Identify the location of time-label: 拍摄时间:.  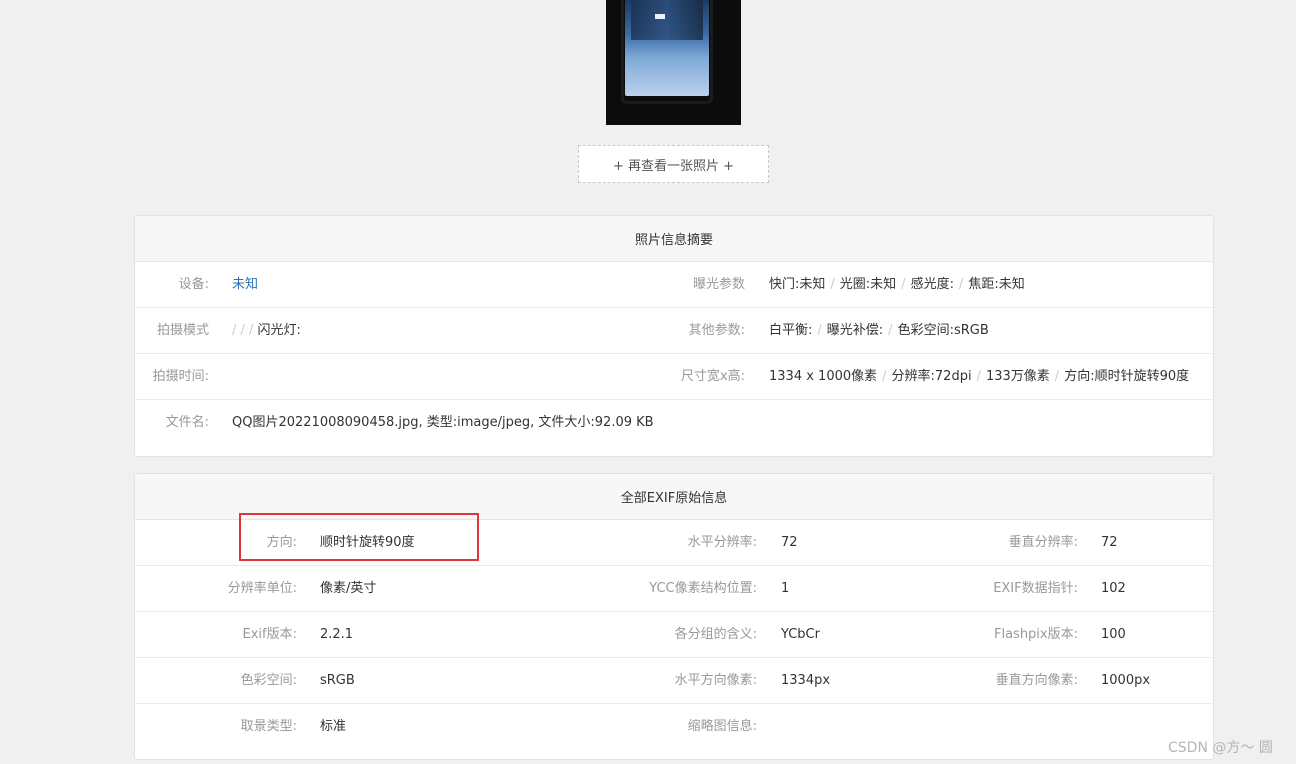
(180, 376).